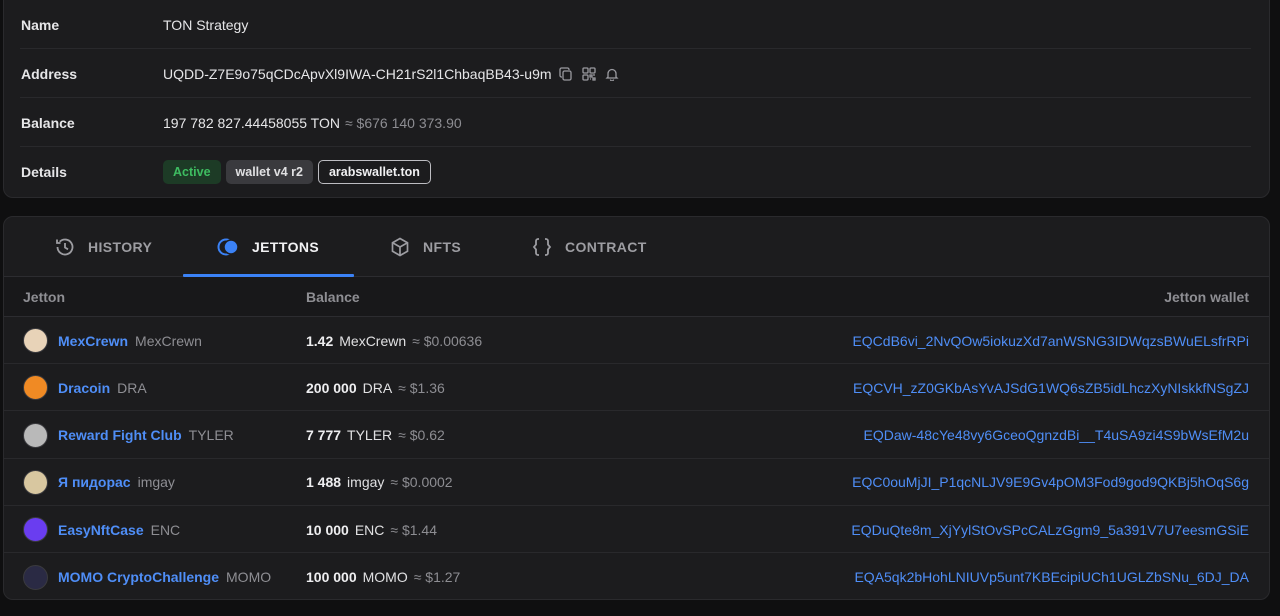  Describe the element at coordinates (138, 577) in the screenshot. I see `jetton-name: MOMO CryptoChallenge` at that location.